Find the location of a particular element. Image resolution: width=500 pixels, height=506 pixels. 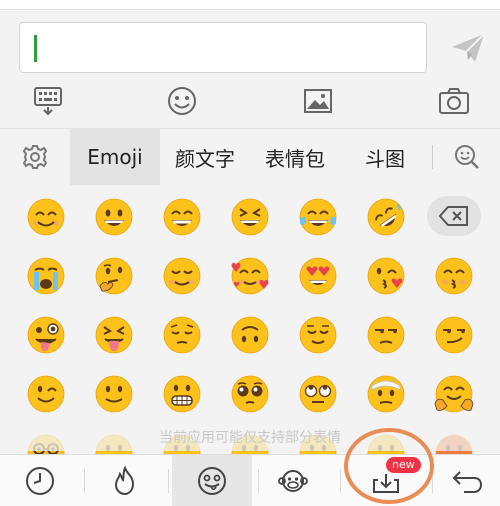

emoji-smiling-eyes is located at coordinates (46, 217).